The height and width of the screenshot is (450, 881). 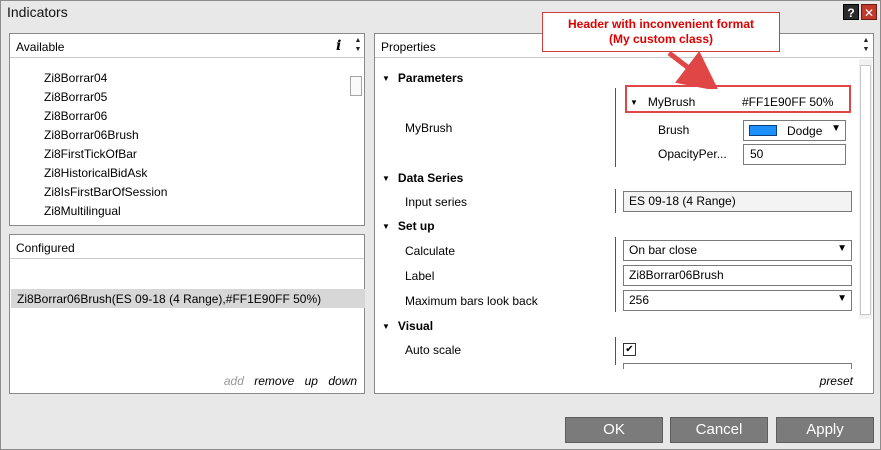 What do you see at coordinates (45, 248) in the screenshot?
I see `configured-title: Configured` at bounding box center [45, 248].